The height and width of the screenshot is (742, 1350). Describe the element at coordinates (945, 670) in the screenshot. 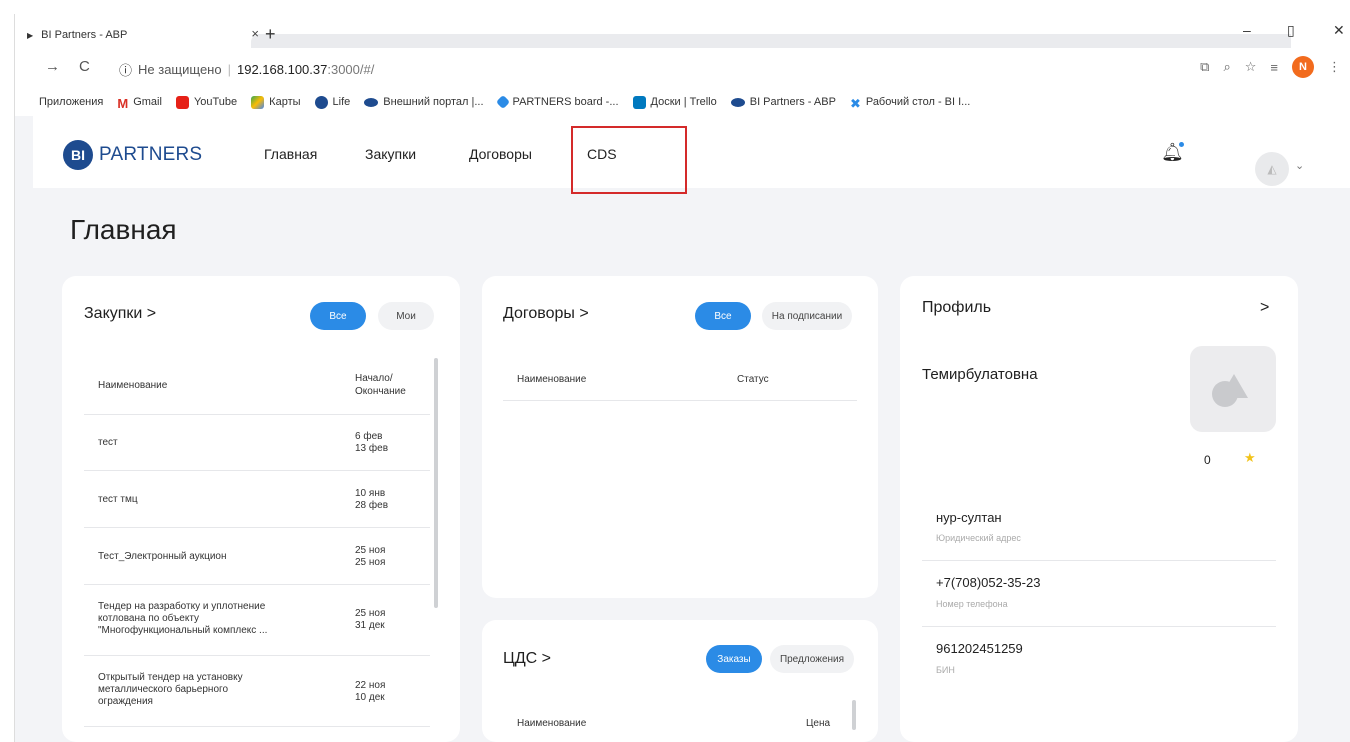

I see `profile-bin-label: БИН` at that location.